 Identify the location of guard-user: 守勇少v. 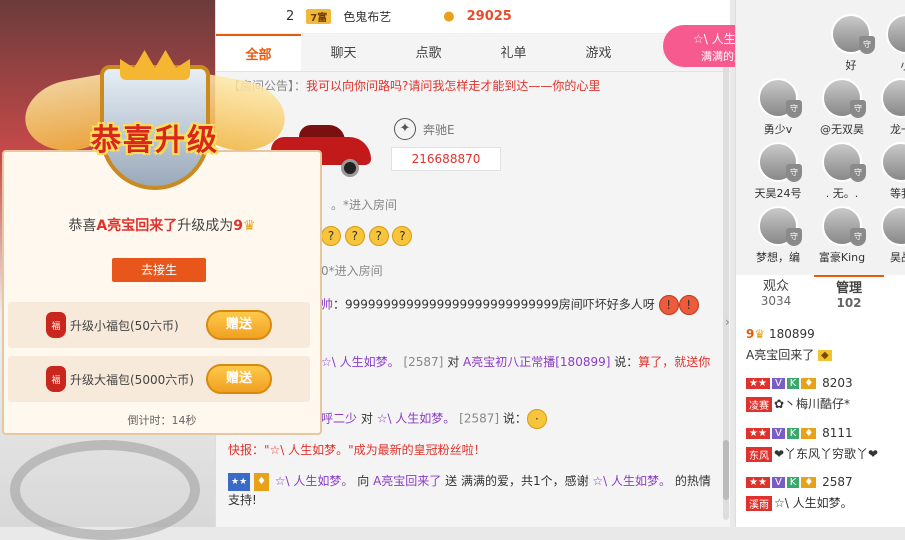
(778, 107).